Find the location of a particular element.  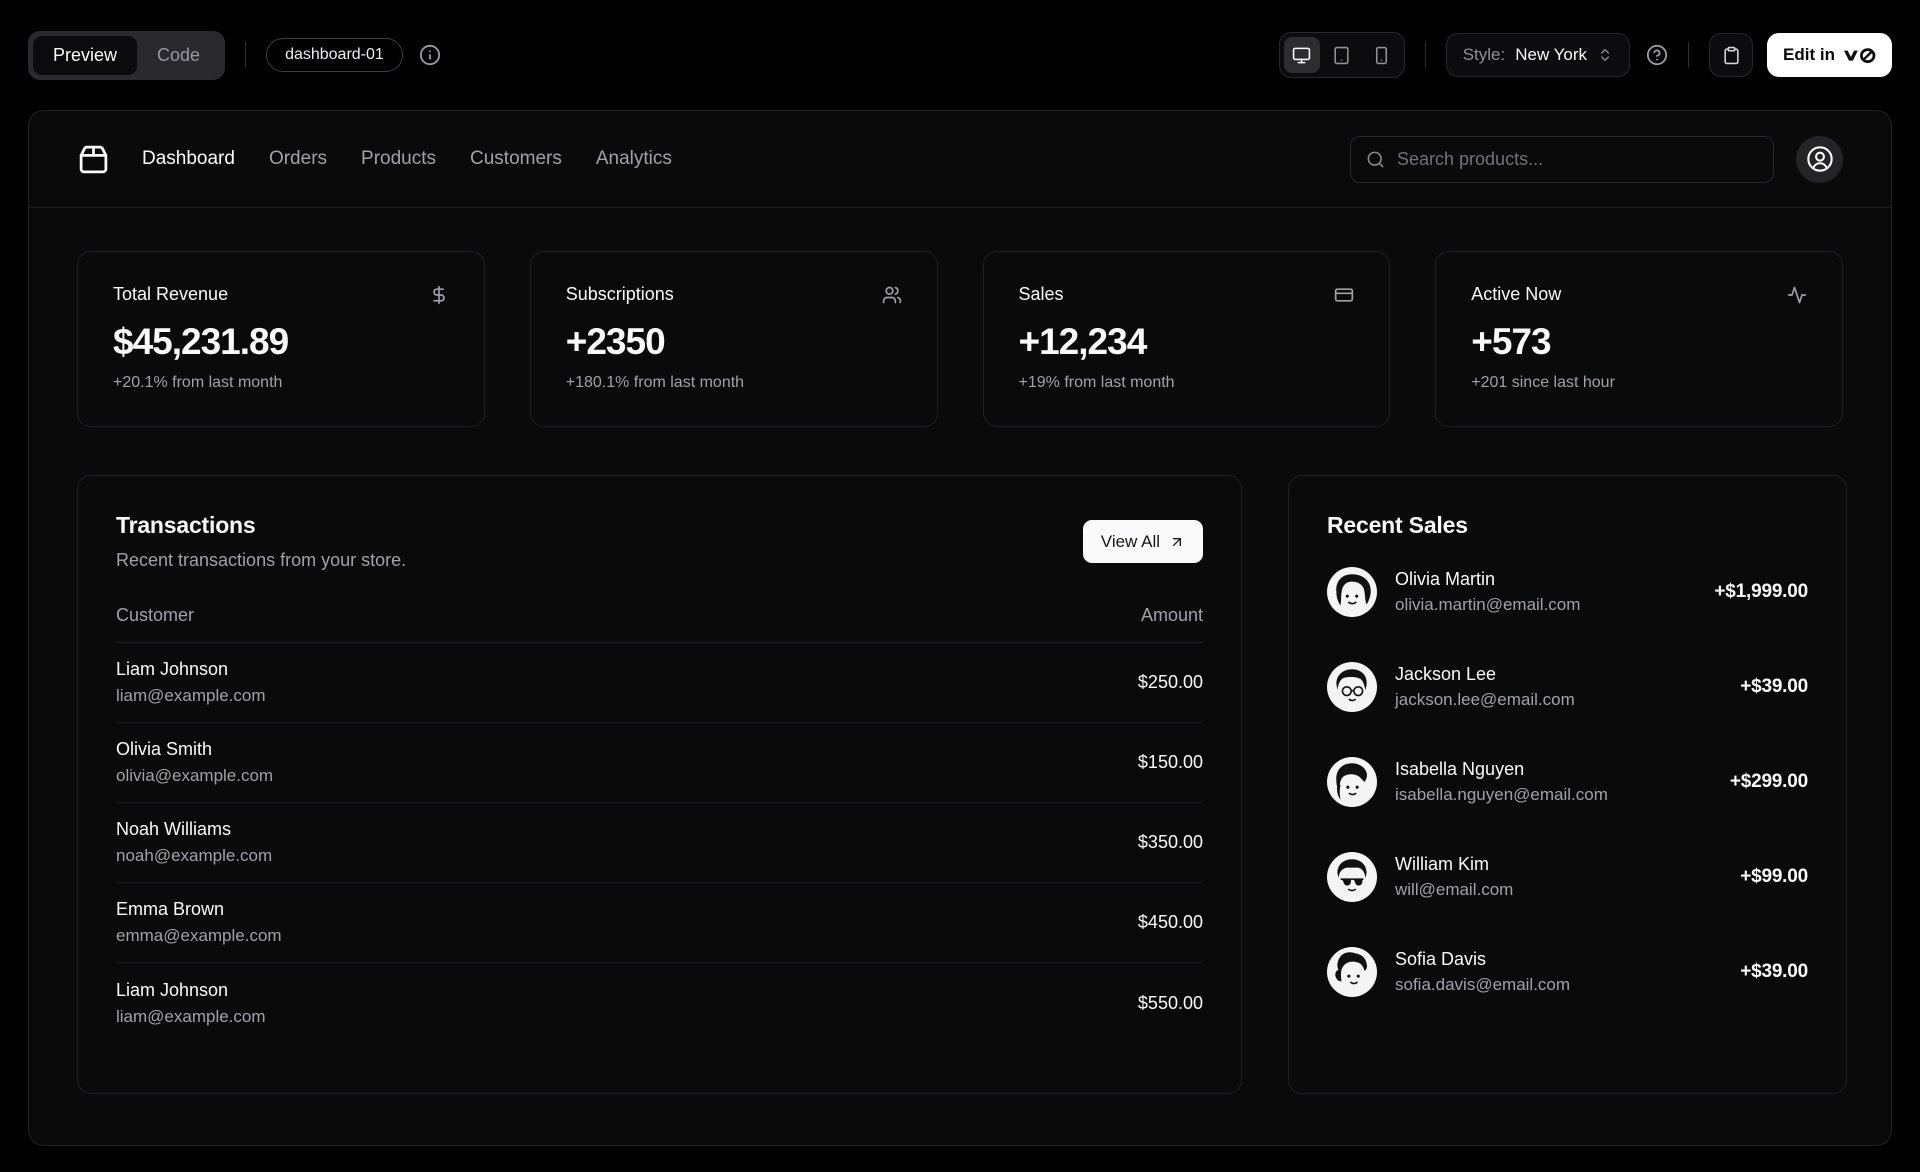

customer-email: emma@example.com is located at coordinates (199, 935).